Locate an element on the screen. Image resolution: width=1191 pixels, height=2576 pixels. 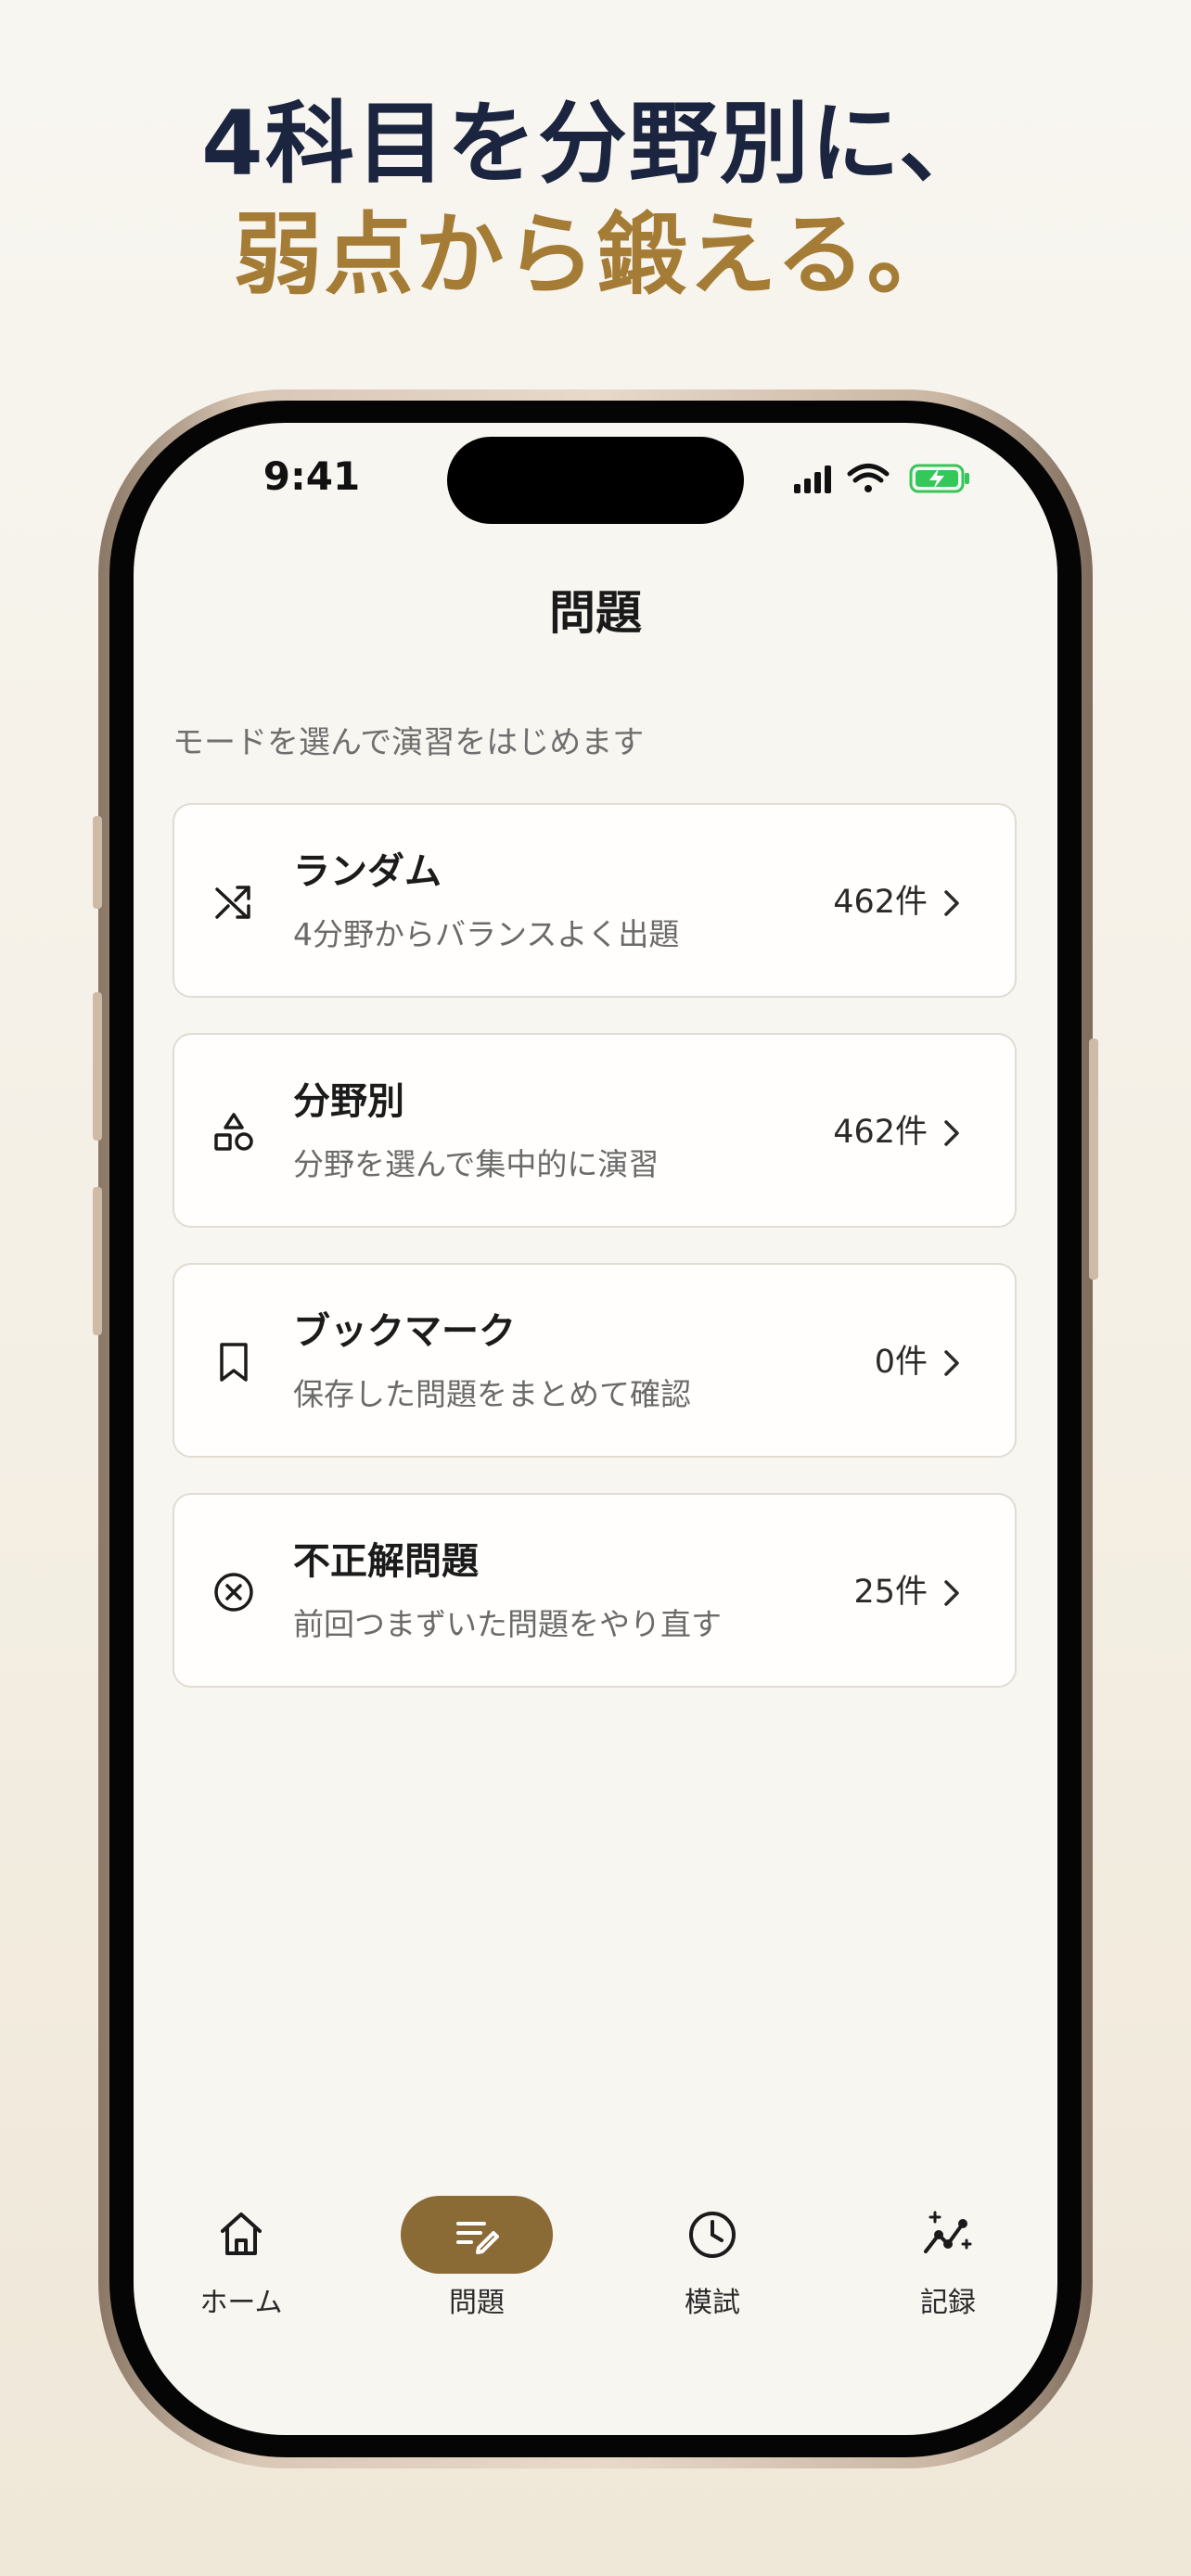
tab-bar: ホーム 問題 模試 記録 is located at coordinates (595, 2283).